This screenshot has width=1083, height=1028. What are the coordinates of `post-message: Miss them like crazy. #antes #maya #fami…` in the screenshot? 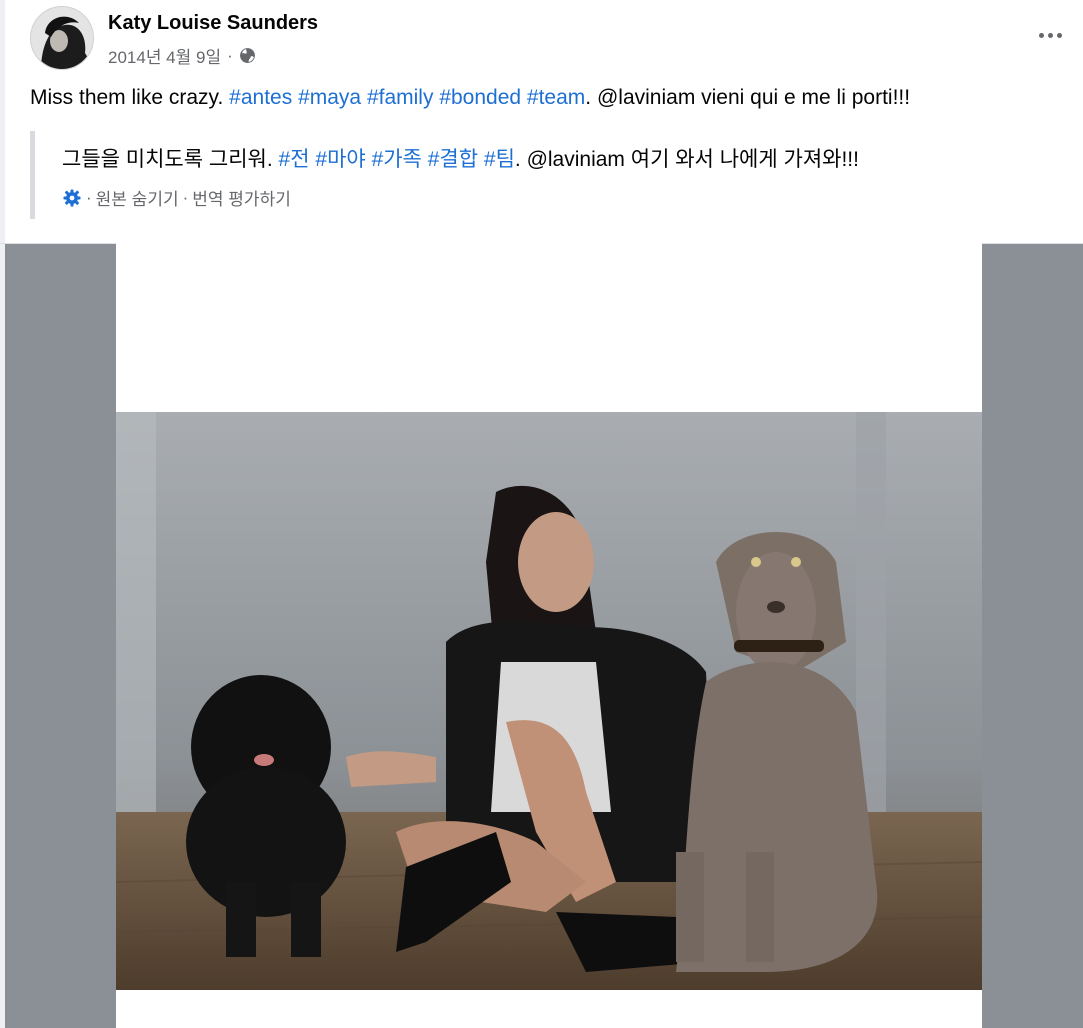 It's located at (470, 98).